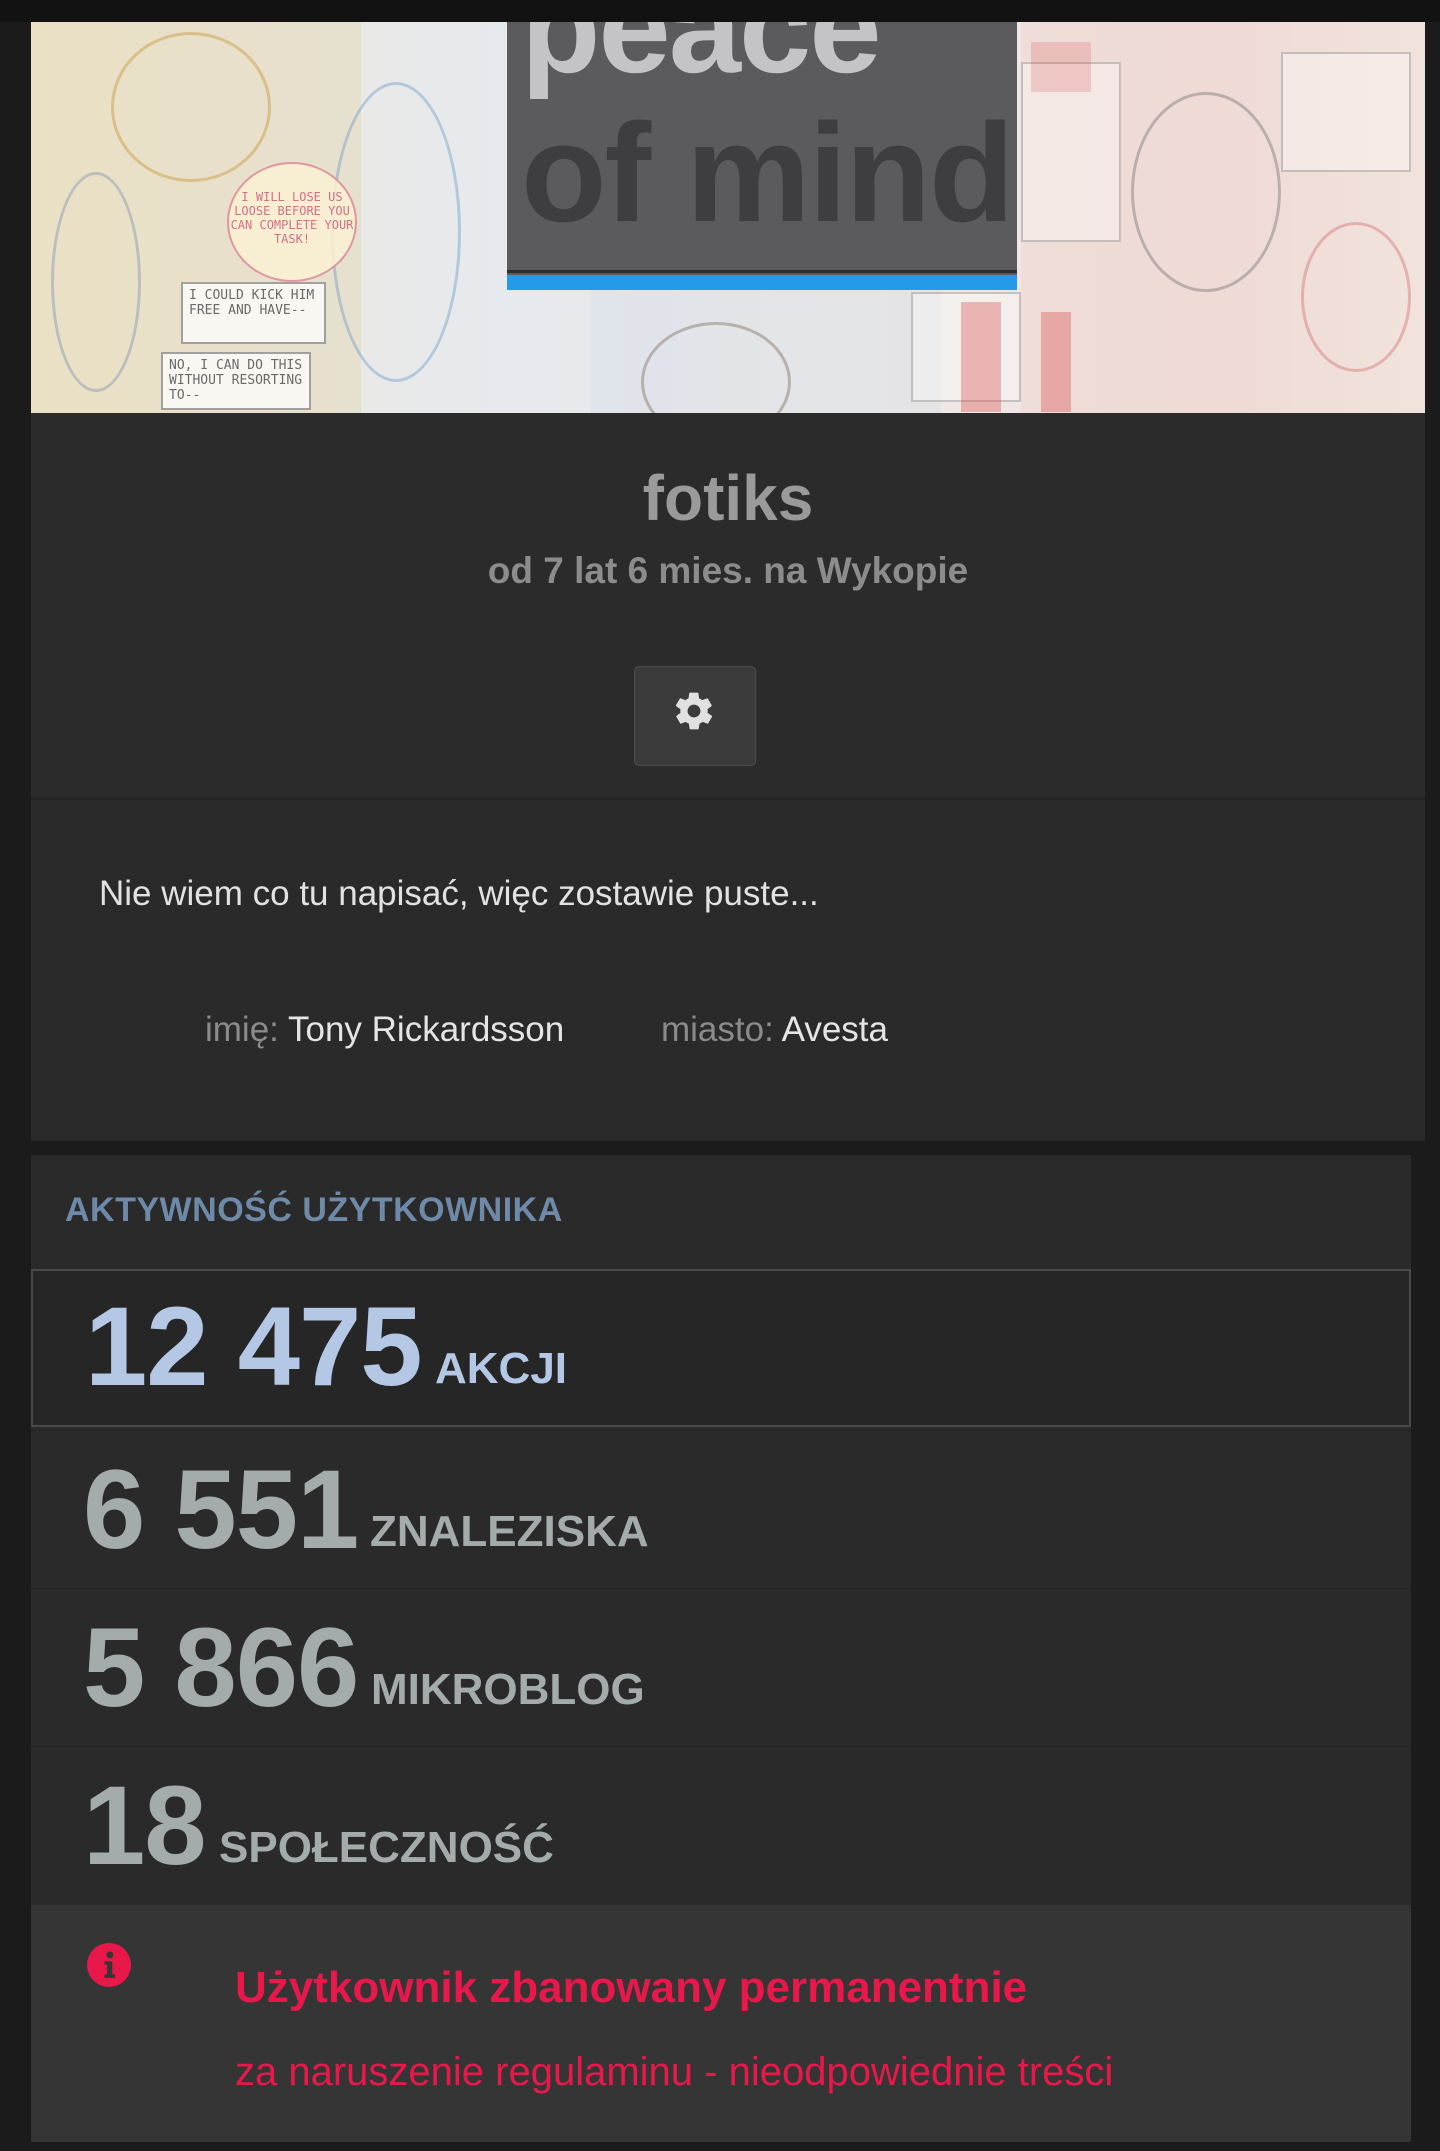 This screenshot has height=2151, width=1440. What do you see at coordinates (1346, 112) in the screenshot?
I see `banner-tile` at bounding box center [1346, 112].